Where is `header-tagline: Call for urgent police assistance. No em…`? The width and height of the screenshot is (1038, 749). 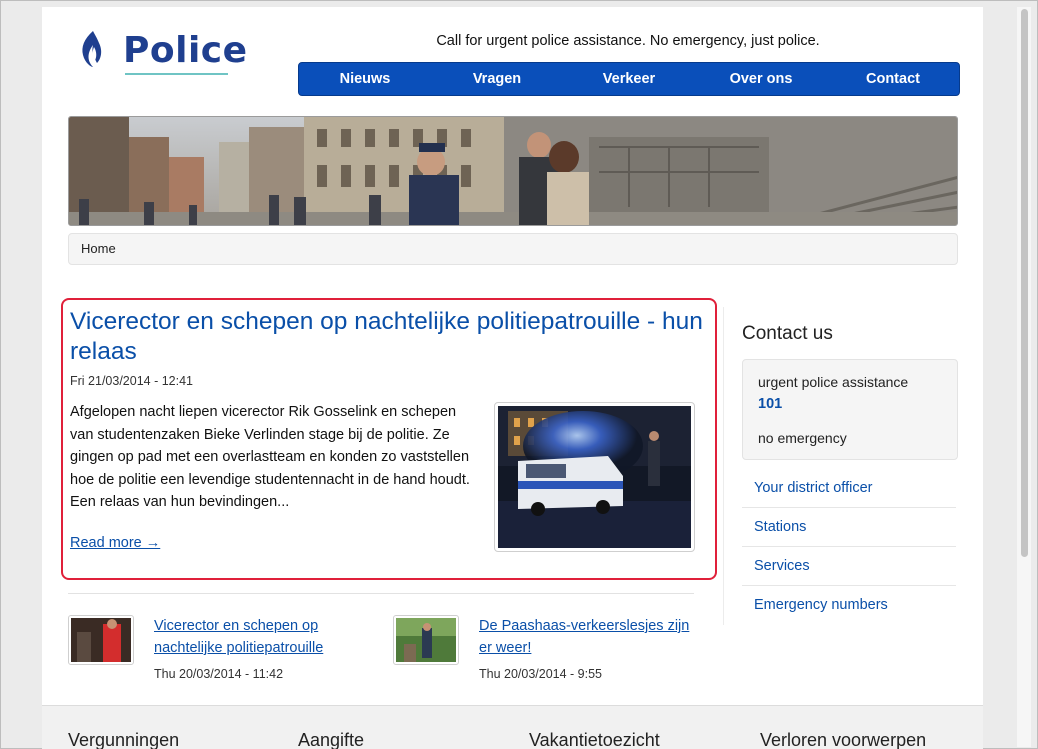 header-tagline: Call for urgent police assistance. No em… is located at coordinates (628, 41).